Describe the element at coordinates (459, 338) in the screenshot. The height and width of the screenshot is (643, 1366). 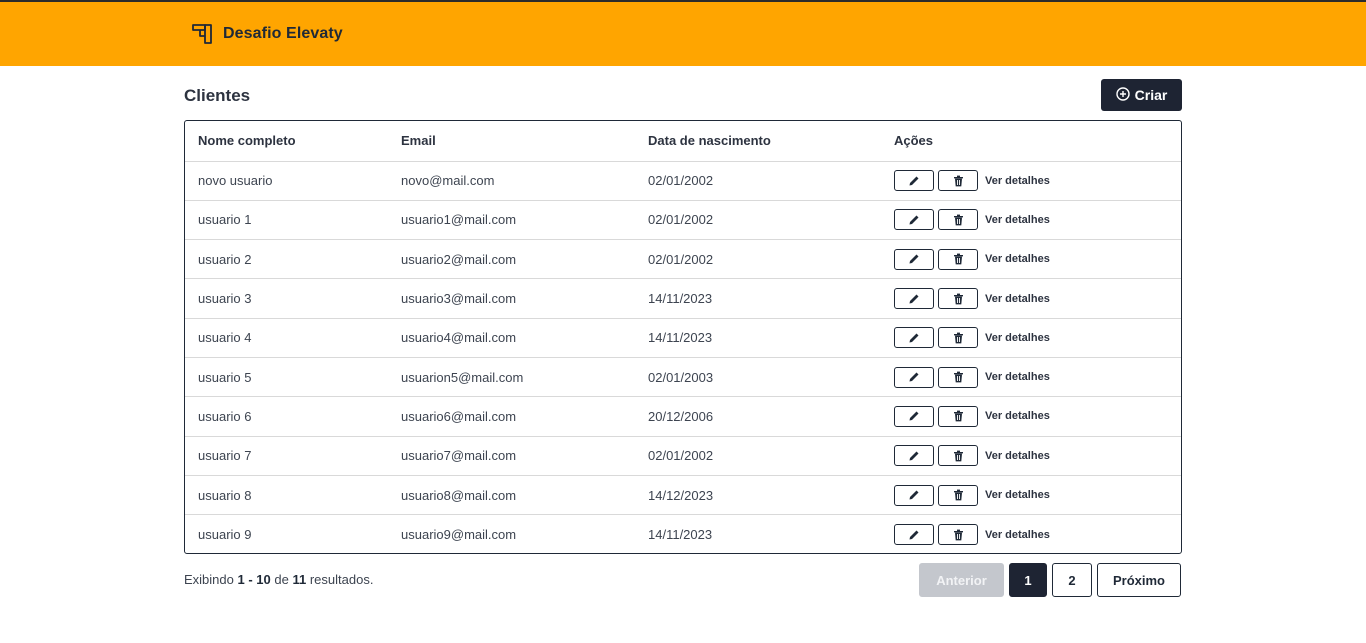
I see `cell-email: usuario4@mail.com` at that location.